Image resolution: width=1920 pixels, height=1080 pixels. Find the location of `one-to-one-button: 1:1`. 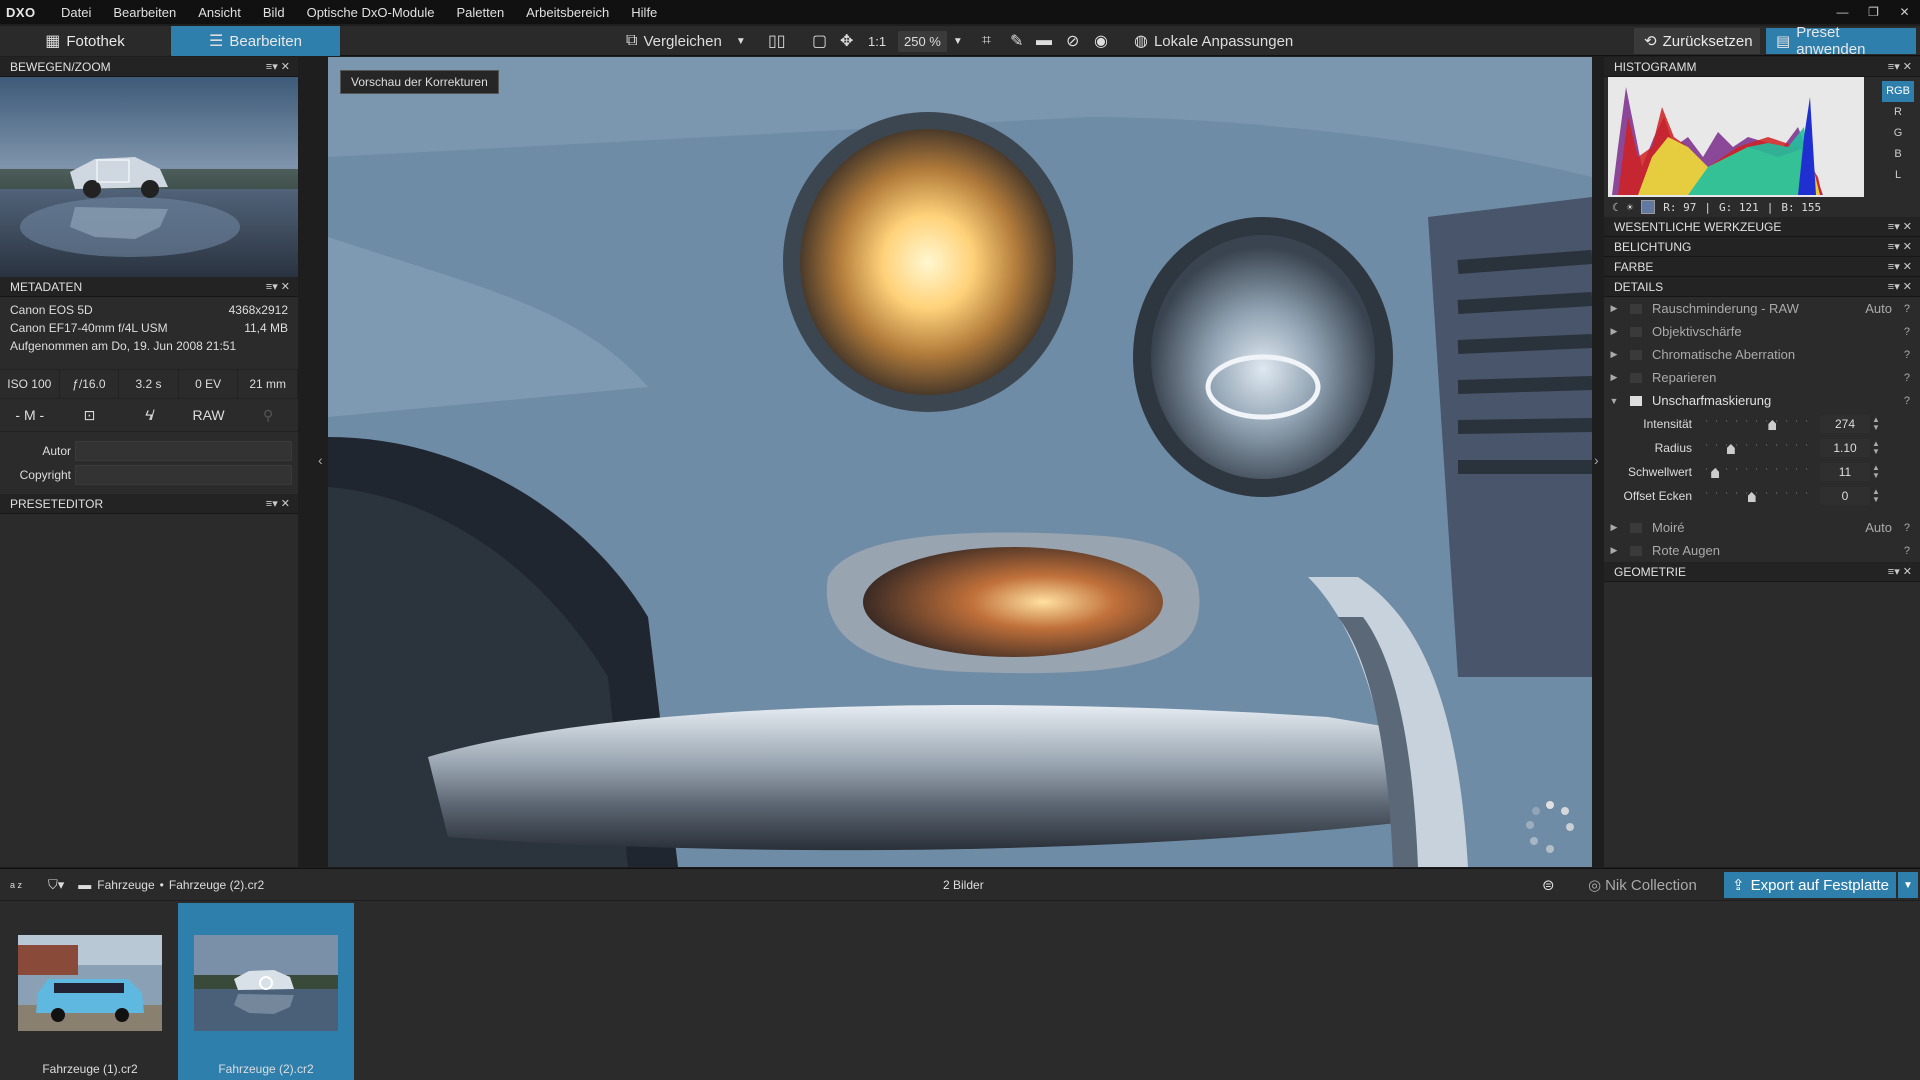

one-to-one-button: 1:1 is located at coordinates (877, 41).